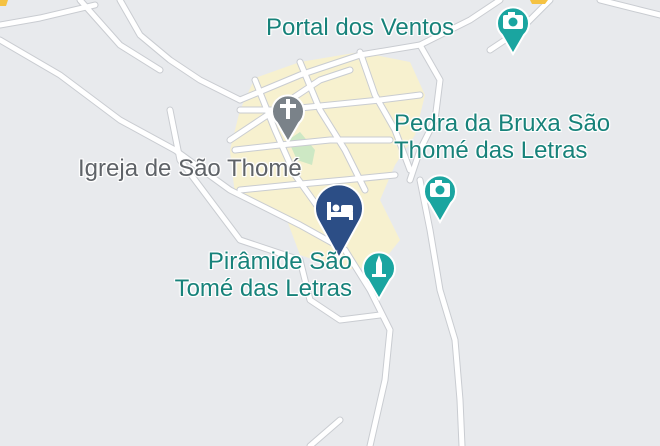 The width and height of the screenshot is (660, 446). I want to click on place-label-portal-dos-ventos: Portal dos Ventos, so click(360, 27).